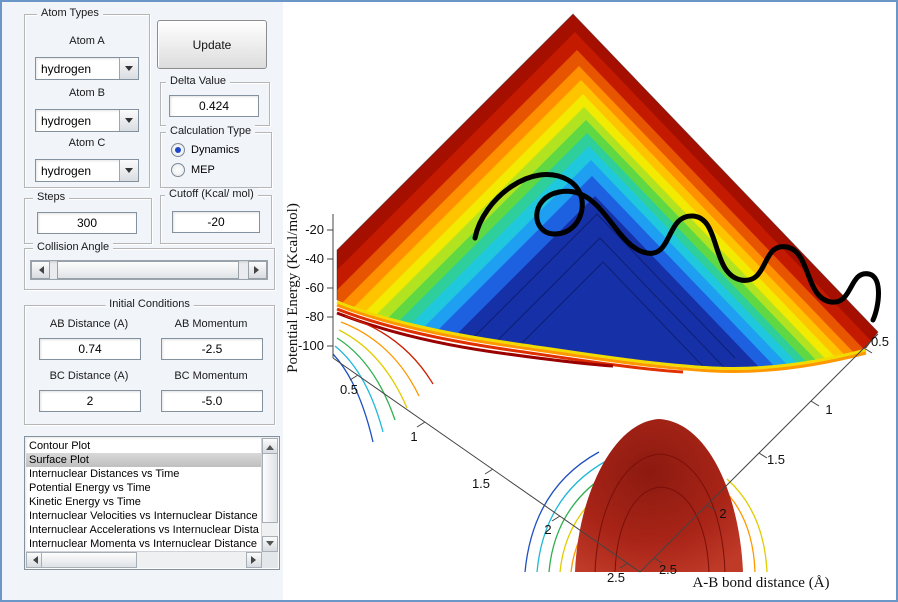 This screenshot has height=602, width=898. I want to click on delta-value-panel: Delta Value, so click(215, 100).